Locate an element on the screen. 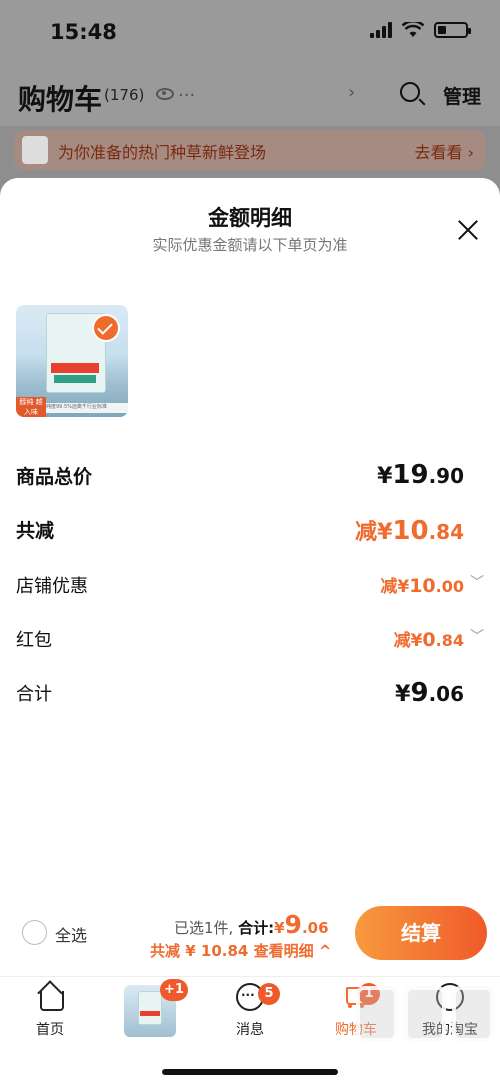  thumbnail-badge: +1 is located at coordinates (174, 990).